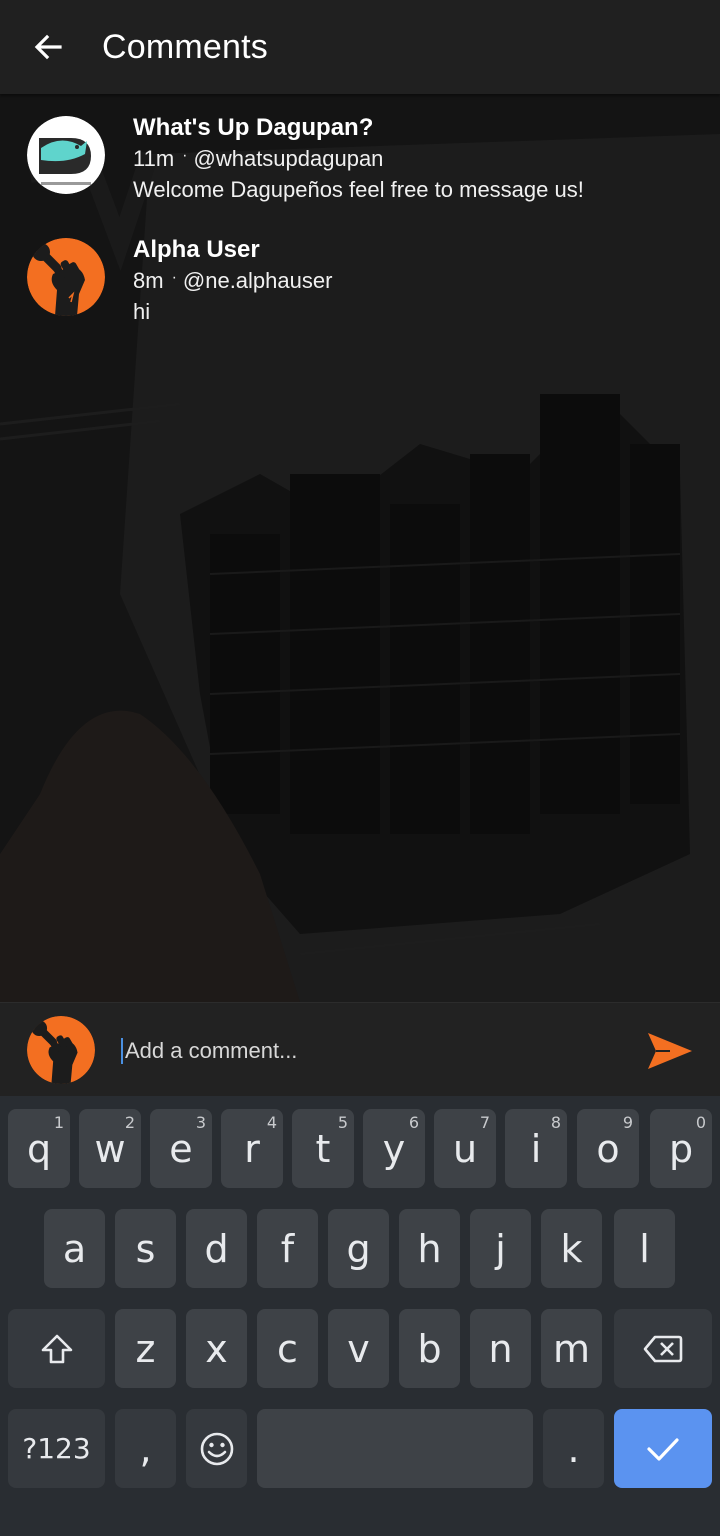  I want to click on page-title: Comments, so click(185, 46).